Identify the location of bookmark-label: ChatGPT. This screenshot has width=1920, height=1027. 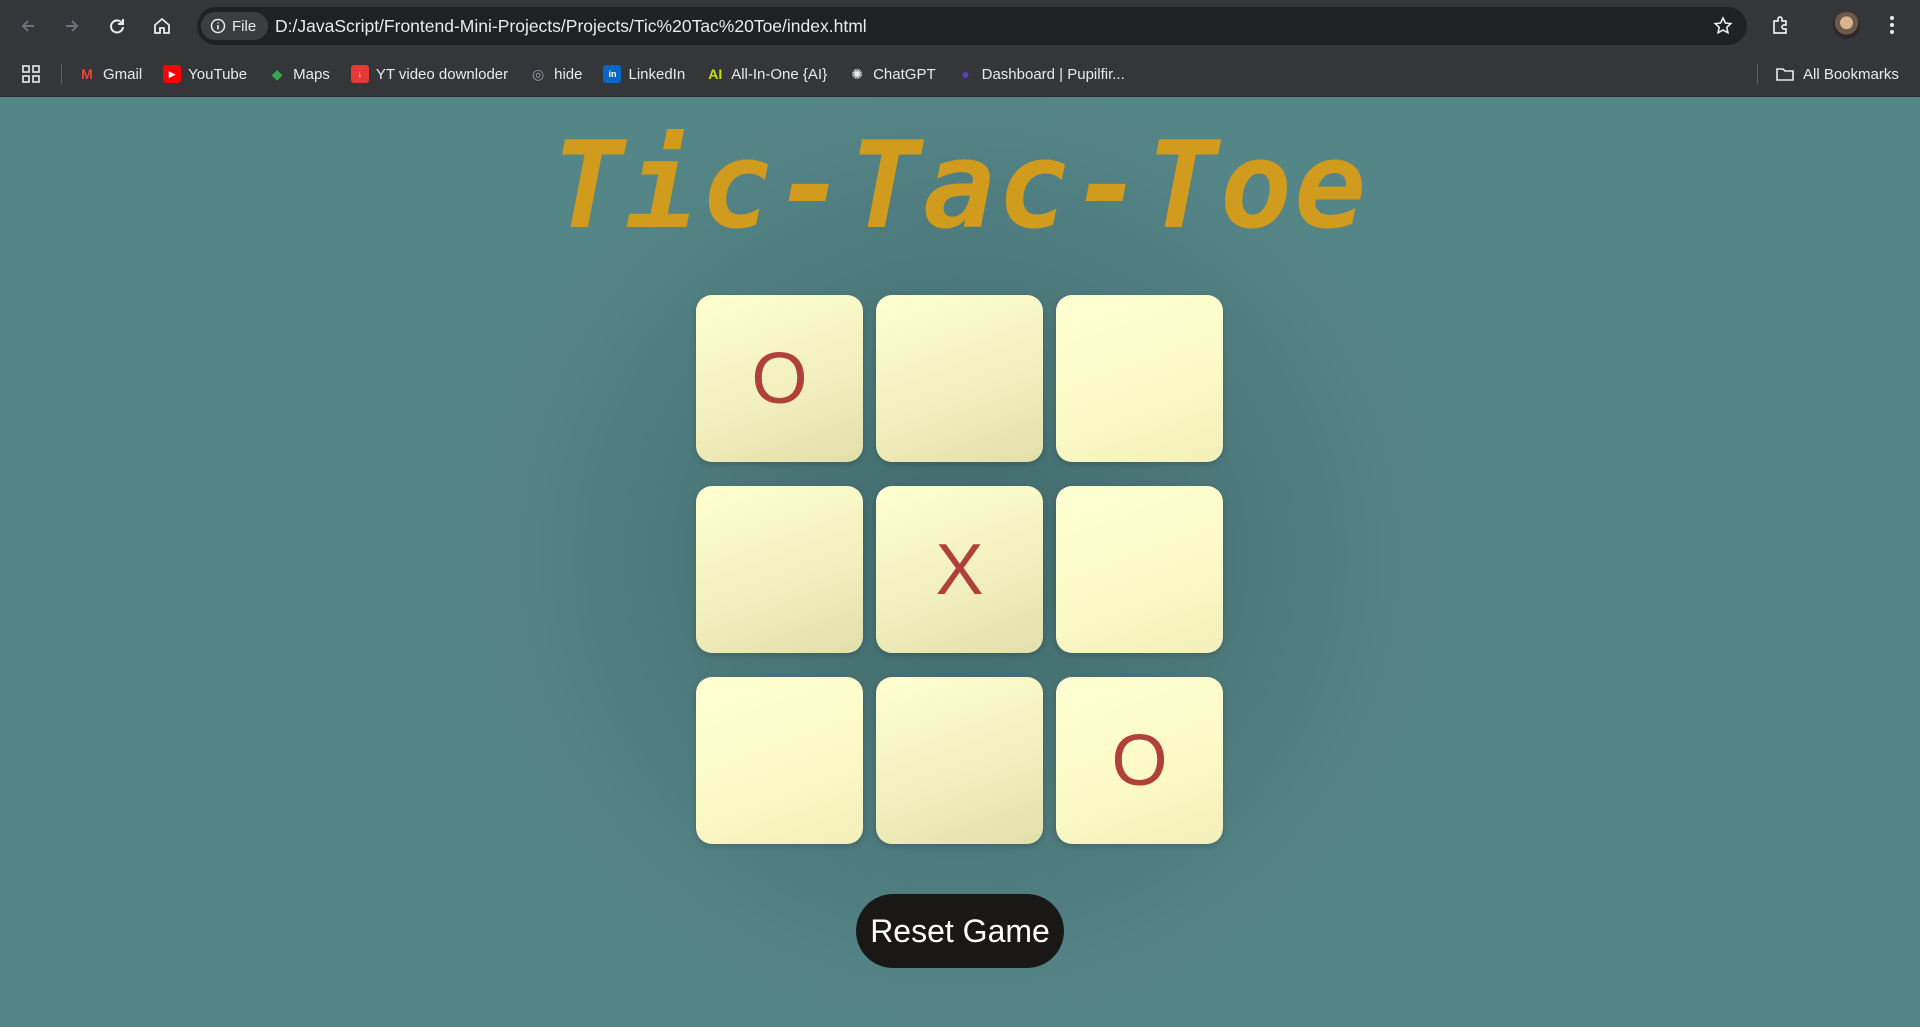
(904, 74).